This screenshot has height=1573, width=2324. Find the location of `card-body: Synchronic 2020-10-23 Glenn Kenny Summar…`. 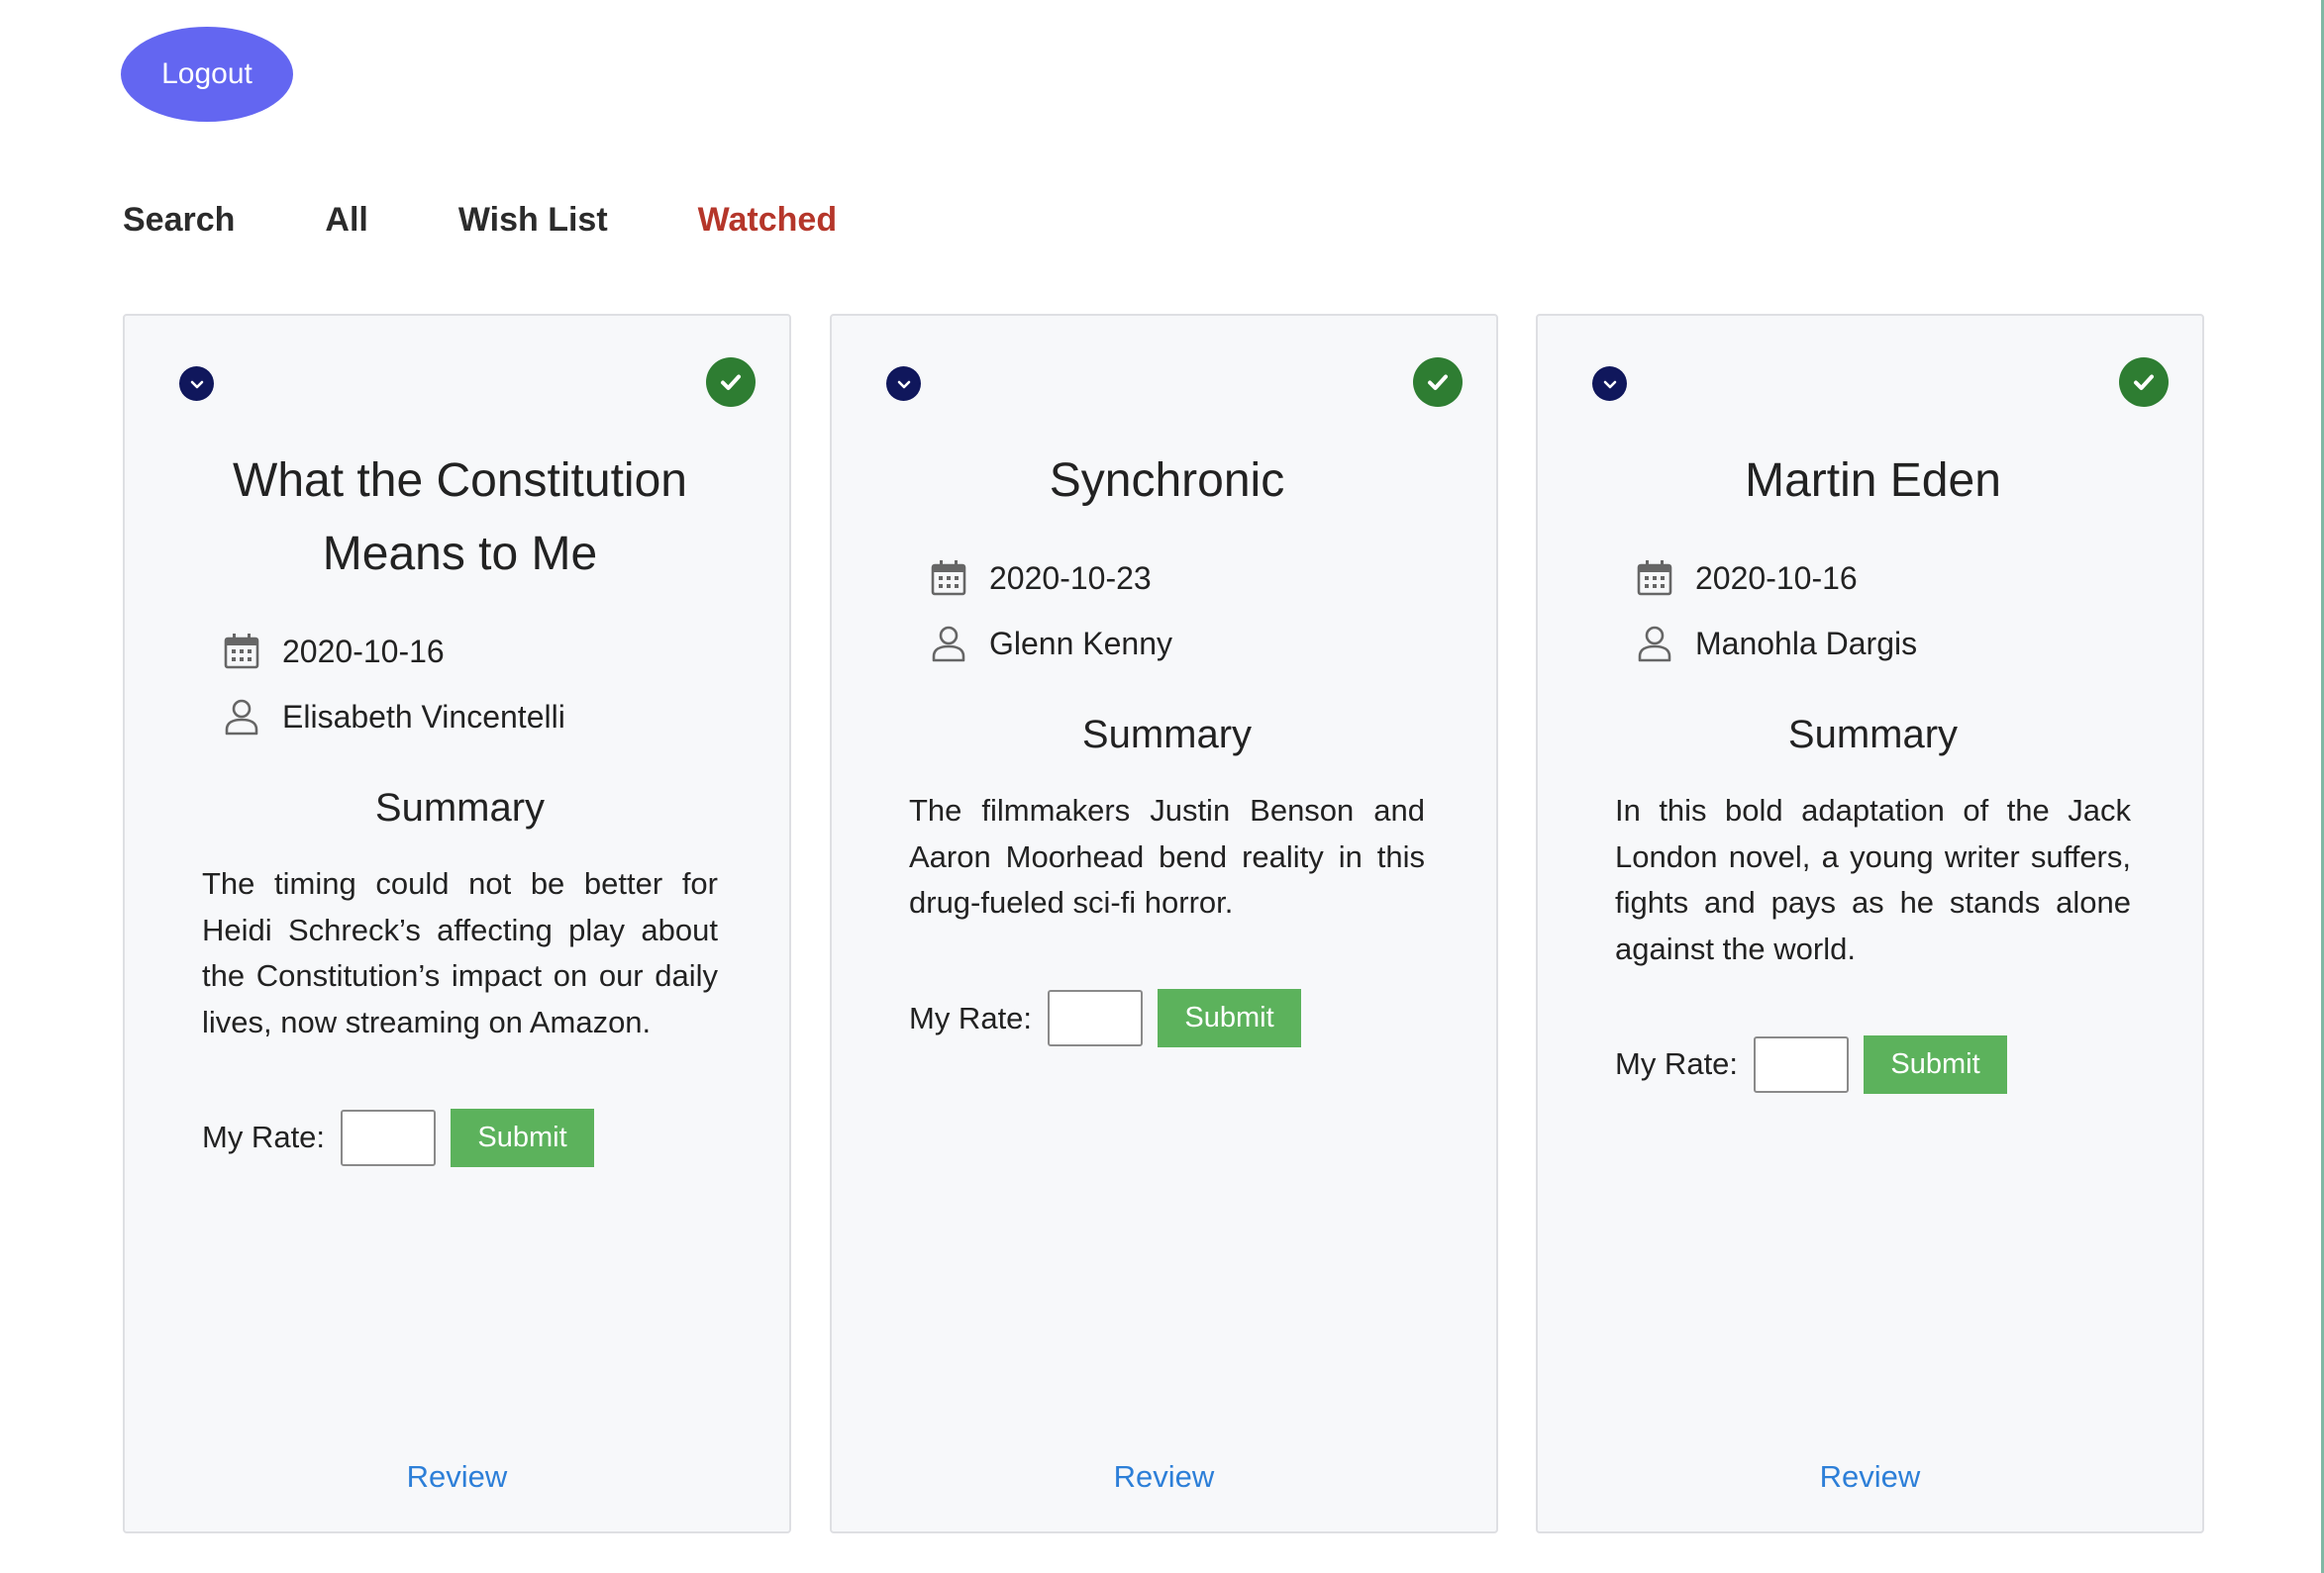

card-body: Synchronic 2020-10-23 Glenn Kenny Summar… is located at coordinates (1167, 746).